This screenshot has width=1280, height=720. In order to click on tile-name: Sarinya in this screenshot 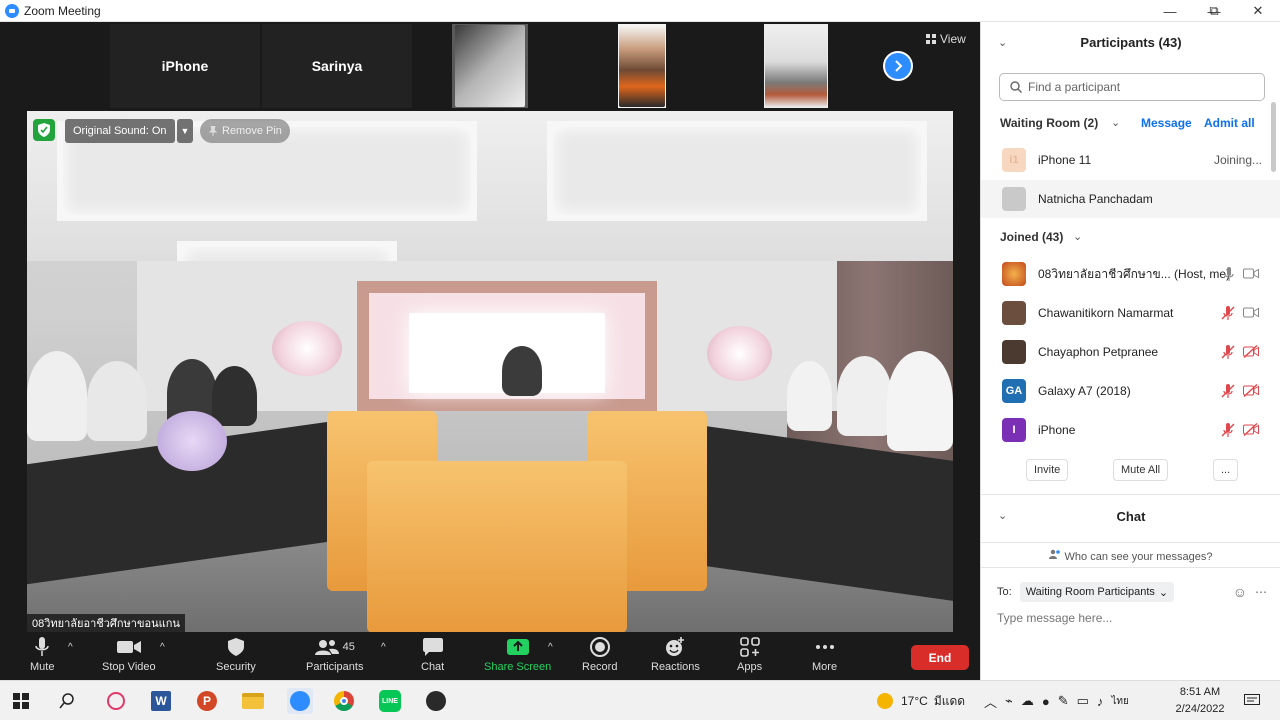, I will do `click(337, 66)`.